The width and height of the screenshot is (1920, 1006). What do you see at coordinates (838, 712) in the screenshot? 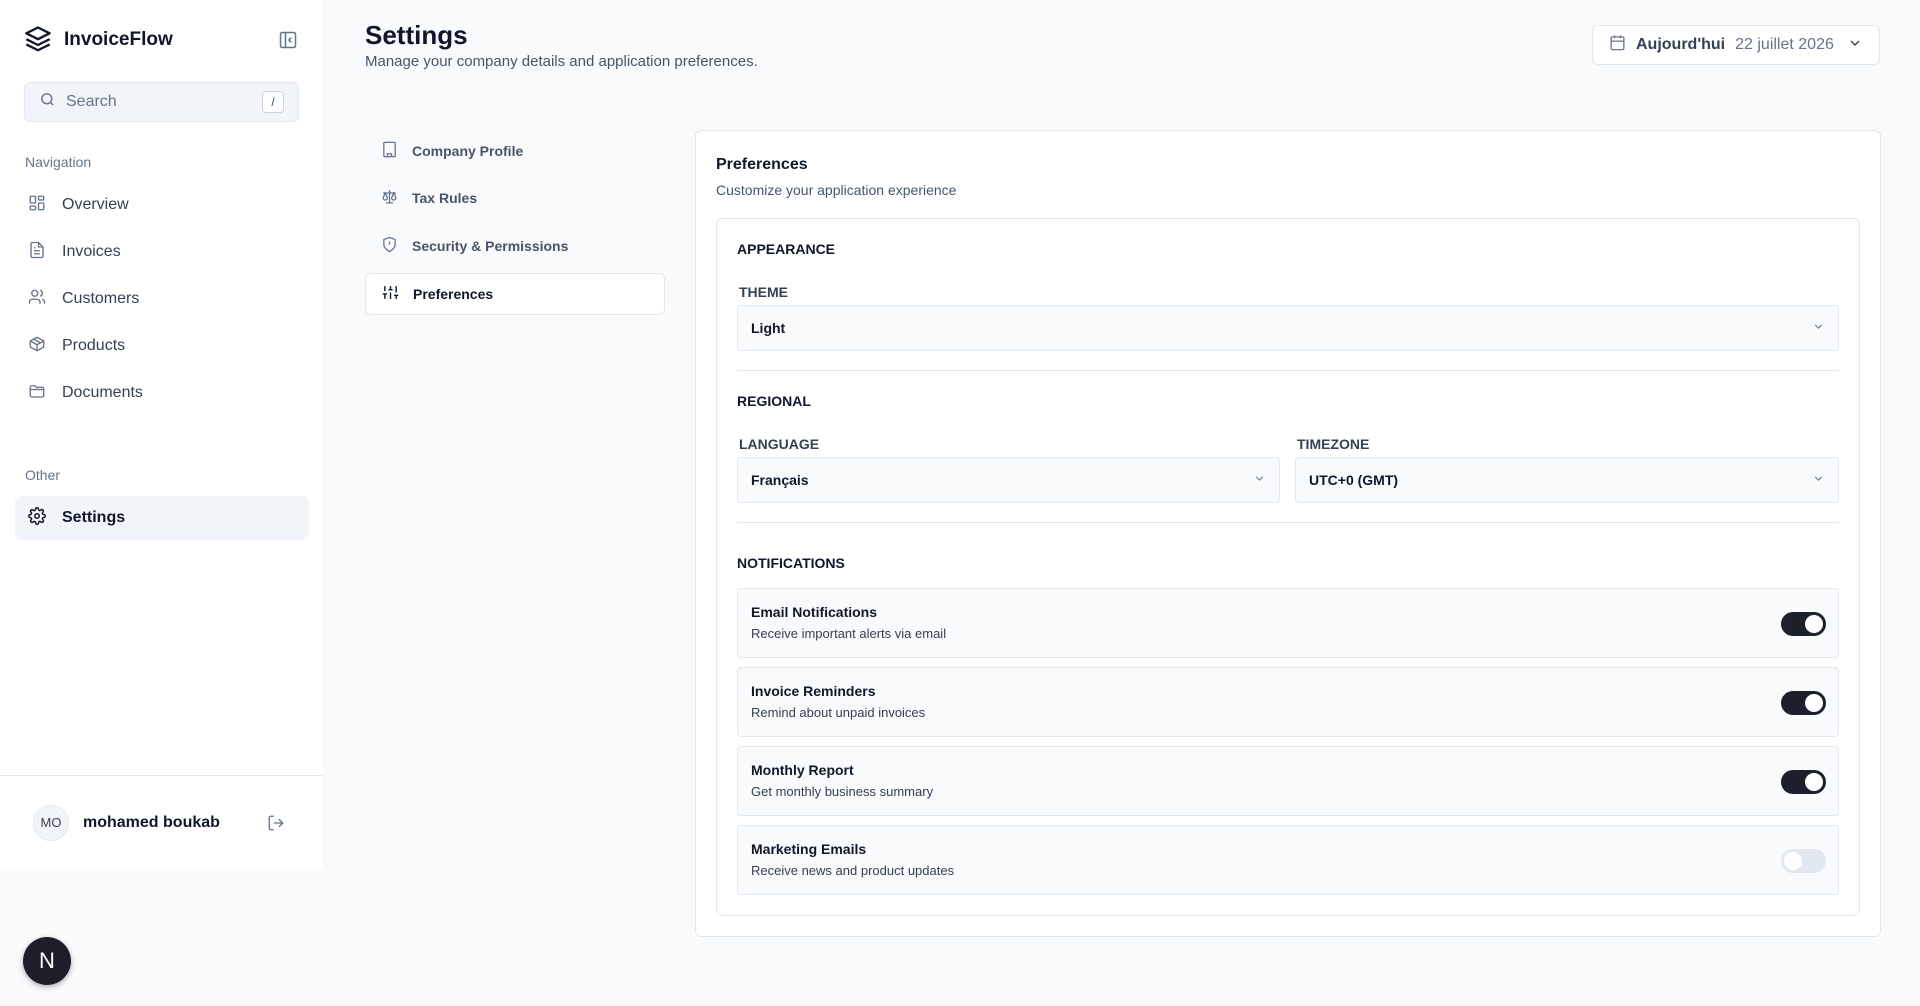
I see `notification-desc: Remind about unpaid invoices` at bounding box center [838, 712].